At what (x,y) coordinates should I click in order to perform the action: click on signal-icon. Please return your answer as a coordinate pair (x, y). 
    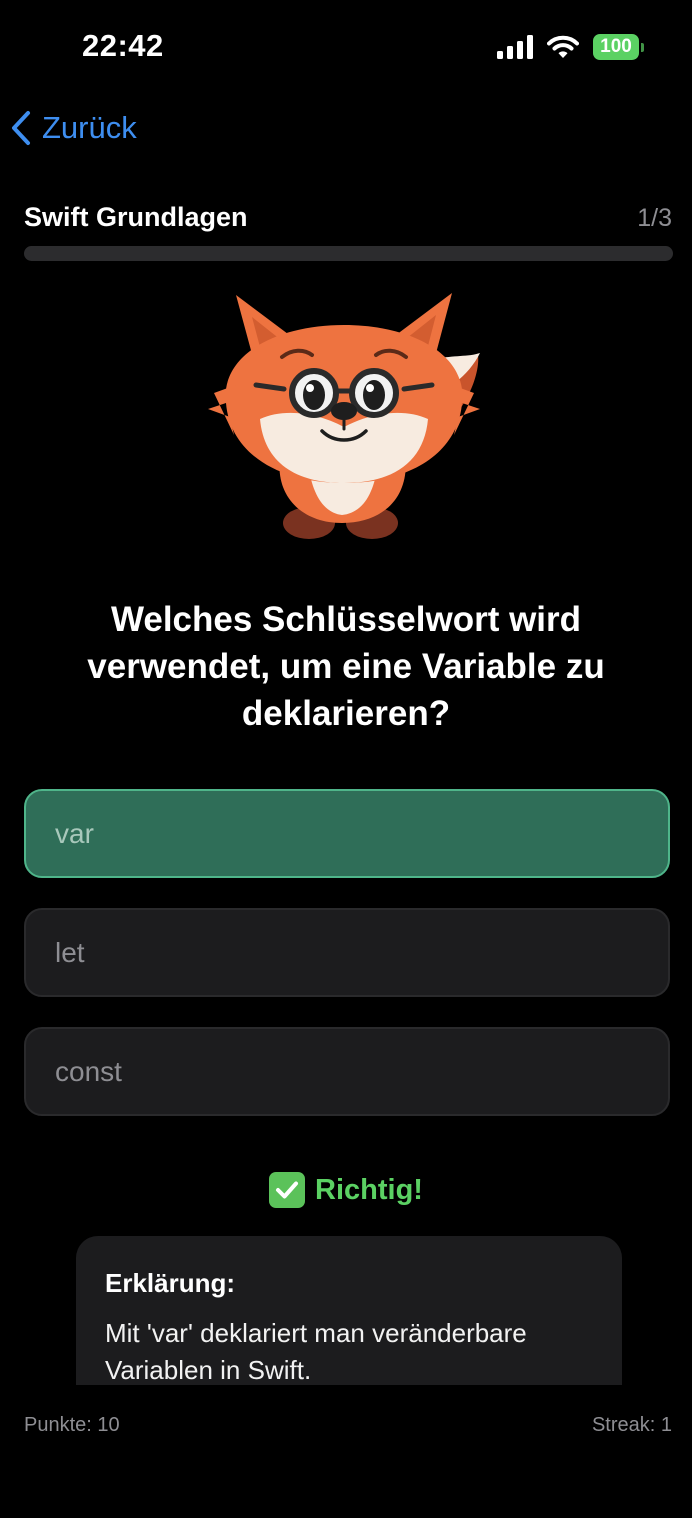
    Looking at the image, I should click on (515, 47).